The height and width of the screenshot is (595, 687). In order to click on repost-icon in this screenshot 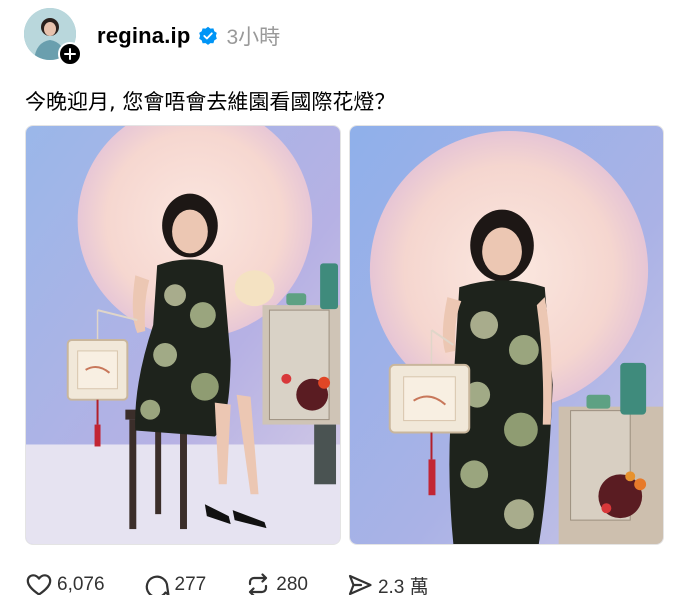, I will do `click(258, 584)`.